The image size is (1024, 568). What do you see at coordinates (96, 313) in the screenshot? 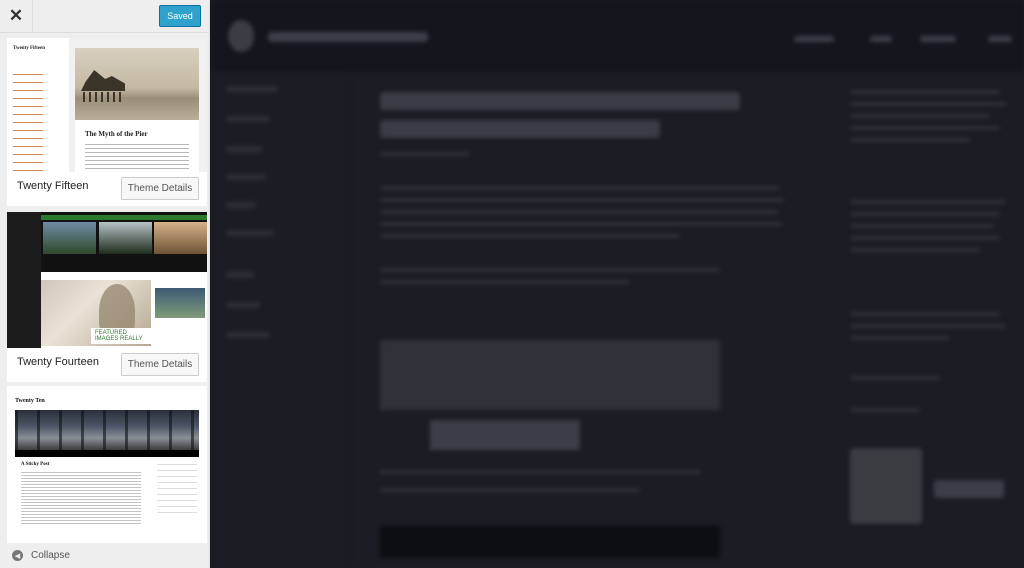
I see `preview-feature-image: FEATURED IMAGES REALLY` at bounding box center [96, 313].